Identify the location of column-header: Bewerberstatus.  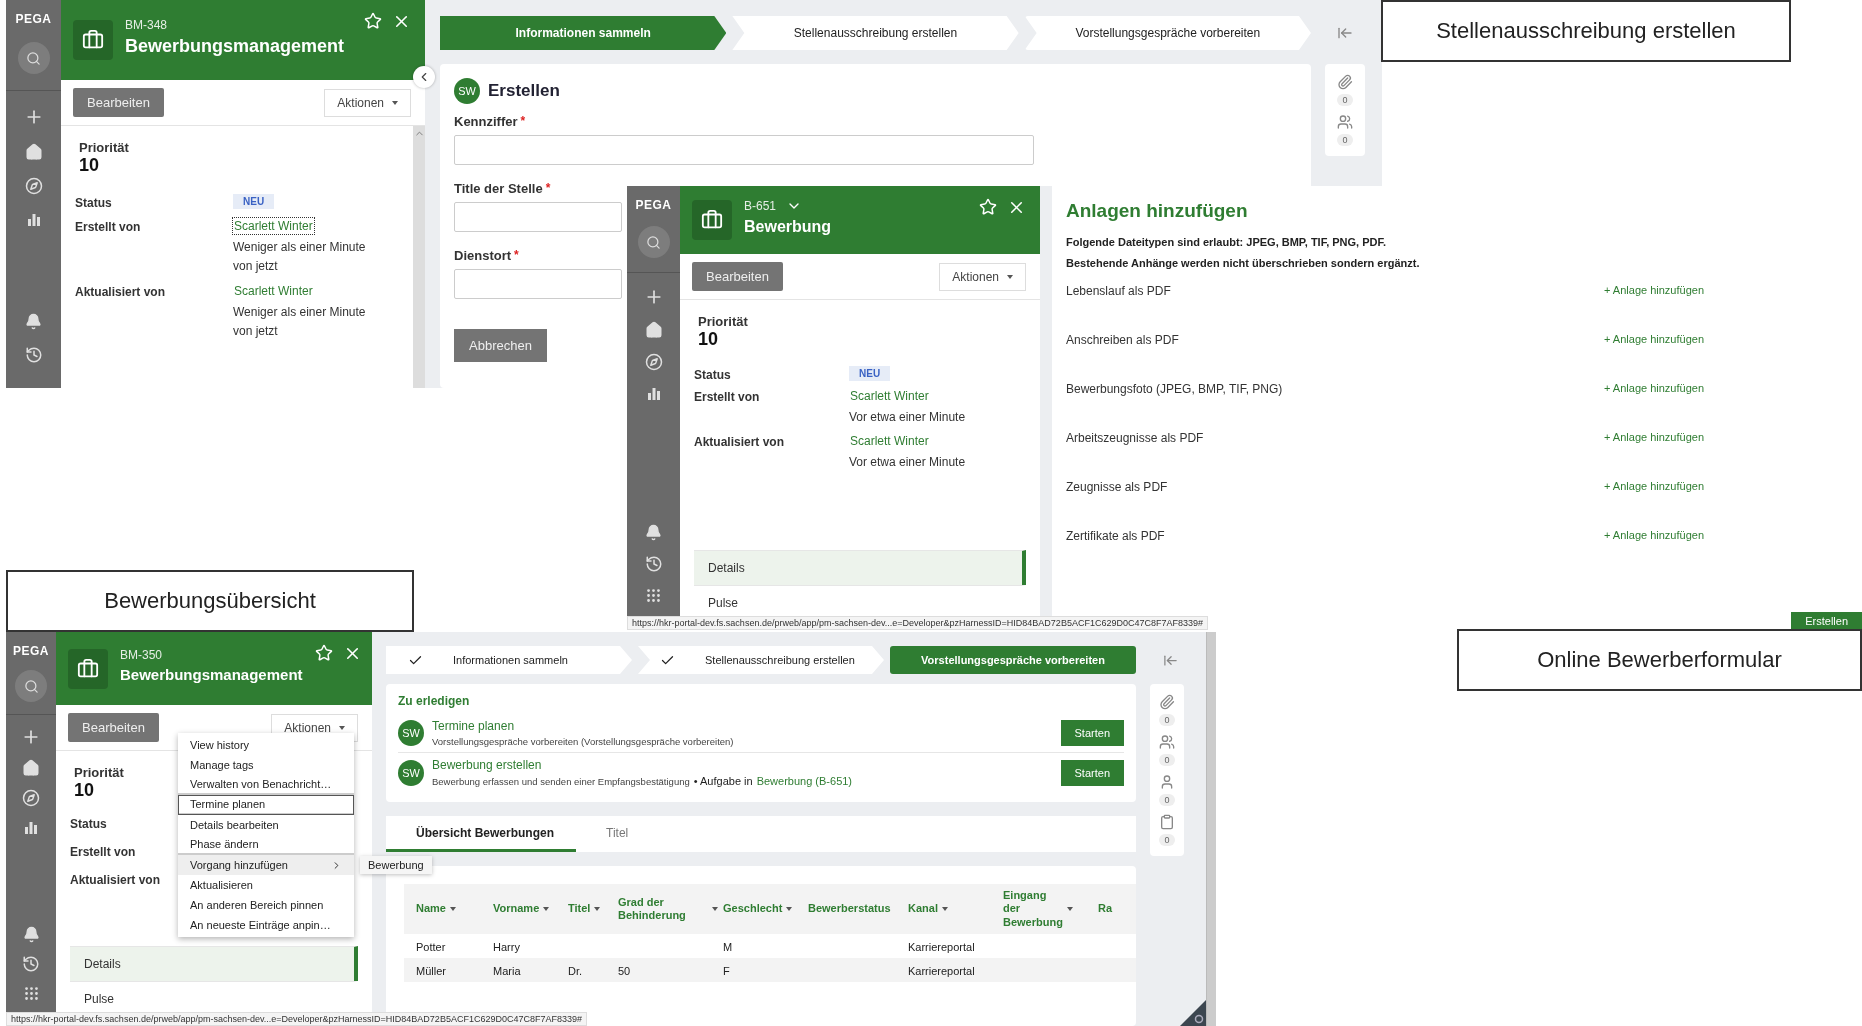
(849, 909).